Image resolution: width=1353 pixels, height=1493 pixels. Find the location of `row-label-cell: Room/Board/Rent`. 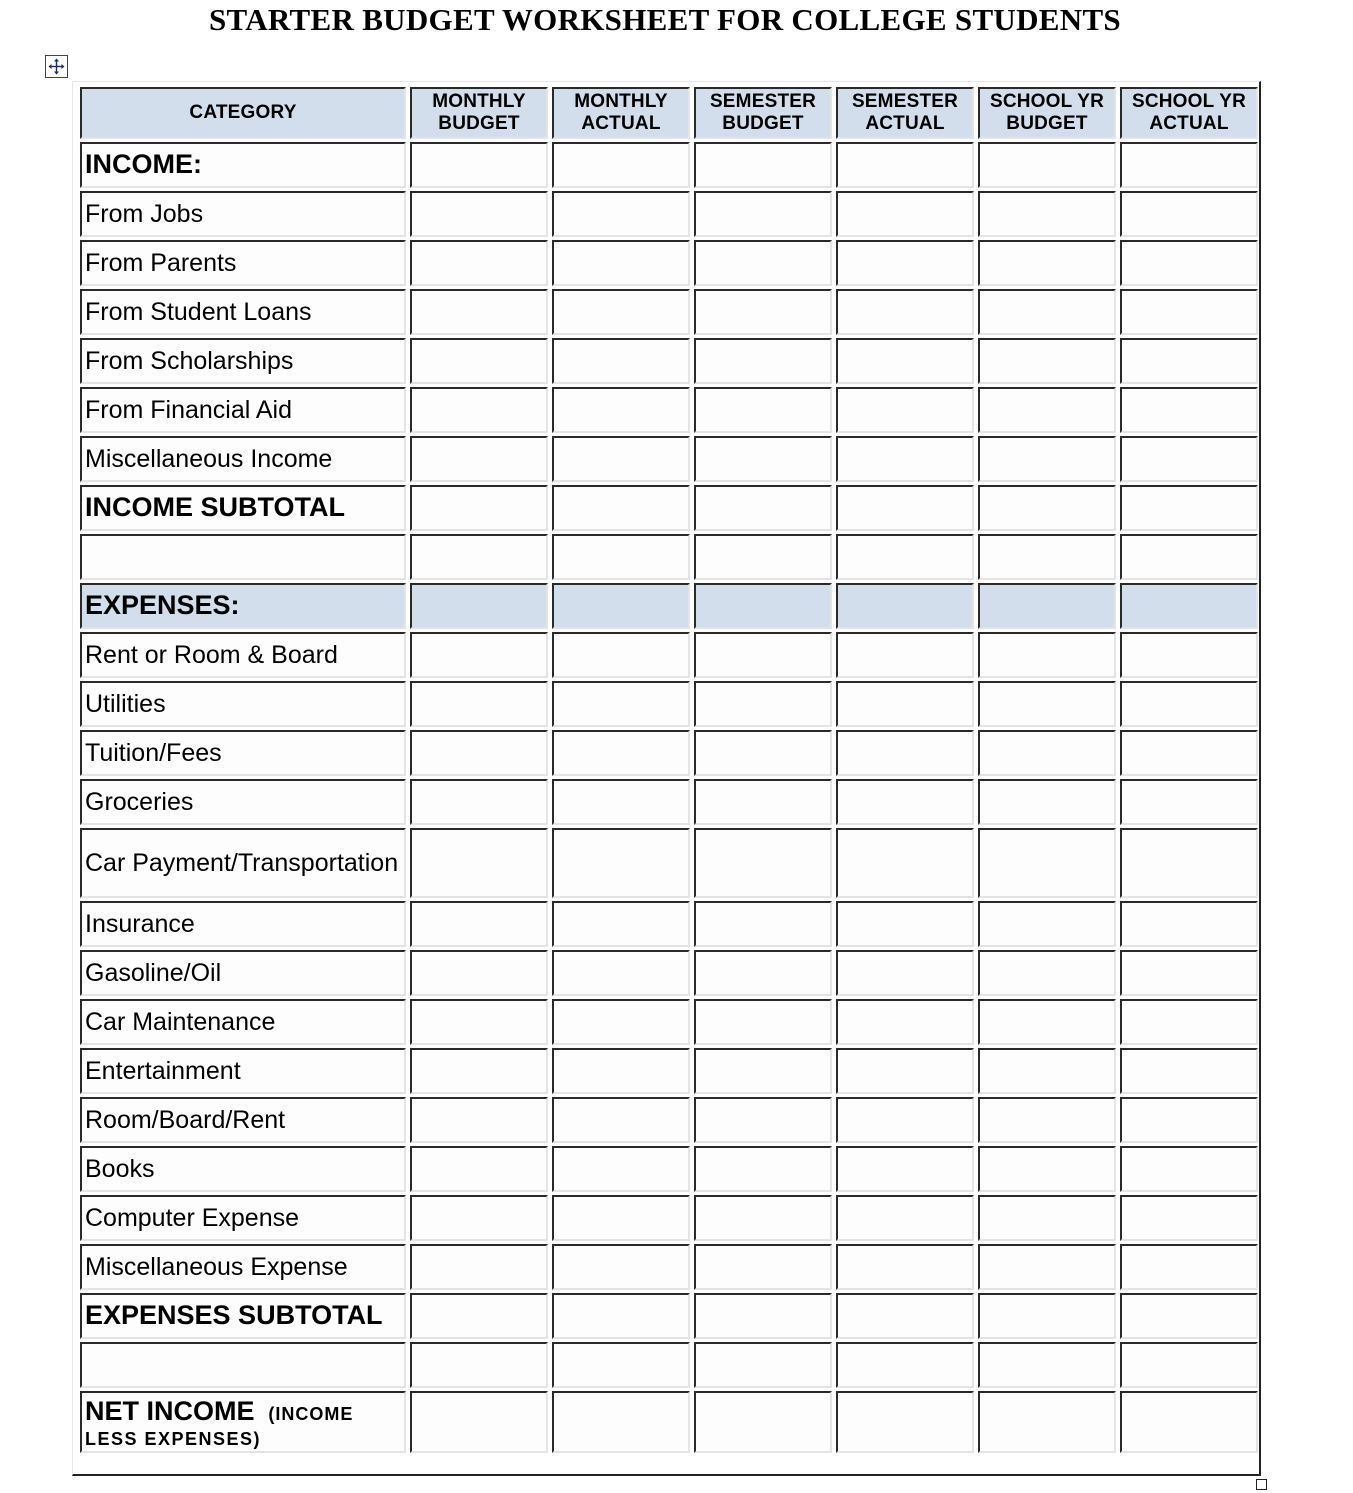

row-label-cell: Room/Board/Rent is located at coordinates (243, 1120).